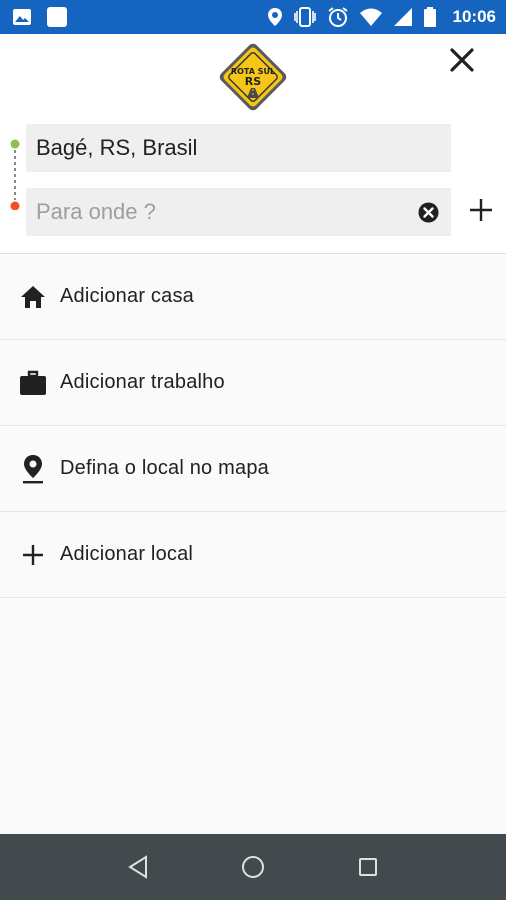  Describe the element at coordinates (253, 81) in the screenshot. I see `svg-text: RS` at that location.